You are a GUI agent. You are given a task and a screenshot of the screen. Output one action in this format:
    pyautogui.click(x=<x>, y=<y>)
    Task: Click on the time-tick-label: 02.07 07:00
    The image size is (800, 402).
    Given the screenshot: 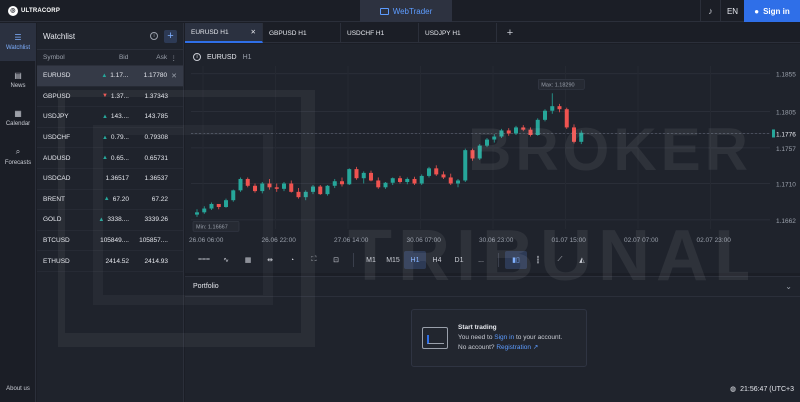 What is the action you would take?
    pyautogui.click(x=641, y=240)
    